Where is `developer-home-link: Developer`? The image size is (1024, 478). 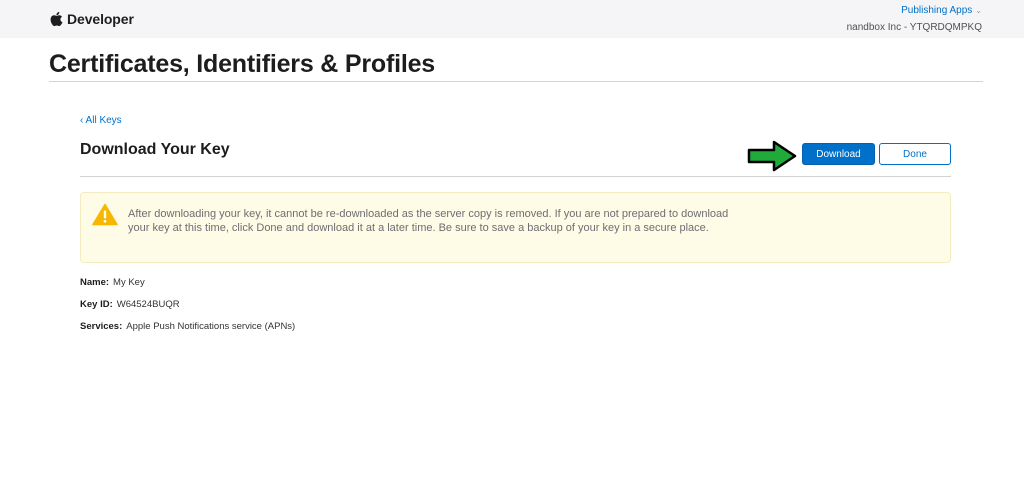 developer-home-link: Developer is located at coordinates (91, 19).